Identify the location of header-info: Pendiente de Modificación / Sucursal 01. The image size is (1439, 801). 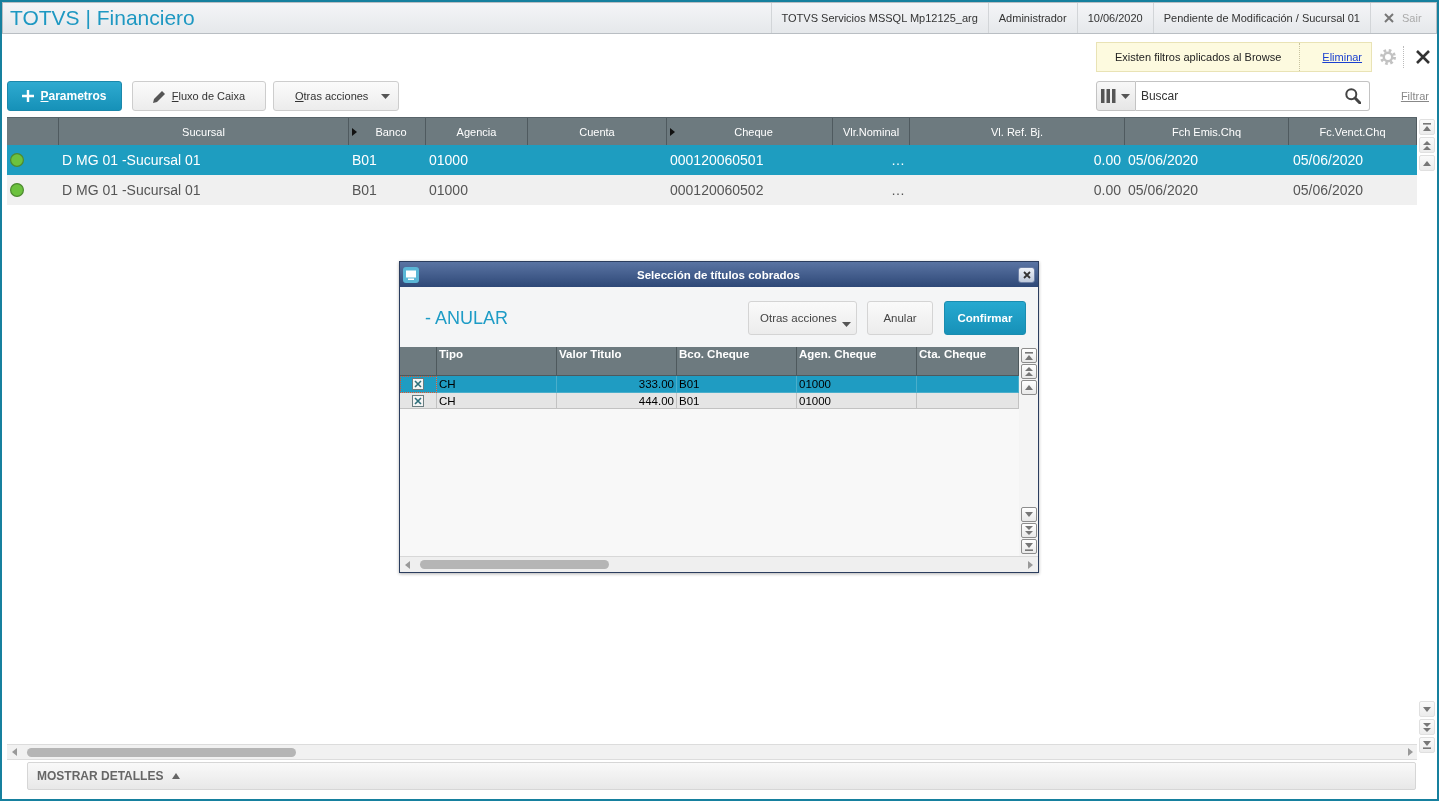
(1261, 18).